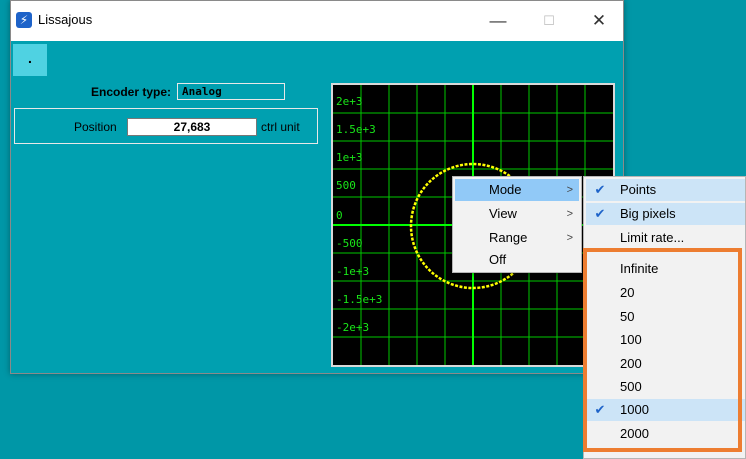  What do you see at coordinates (349, 157) in the screenshot?
I see `y-label-1e3: 1e+3` at bounding box center [349, 157].